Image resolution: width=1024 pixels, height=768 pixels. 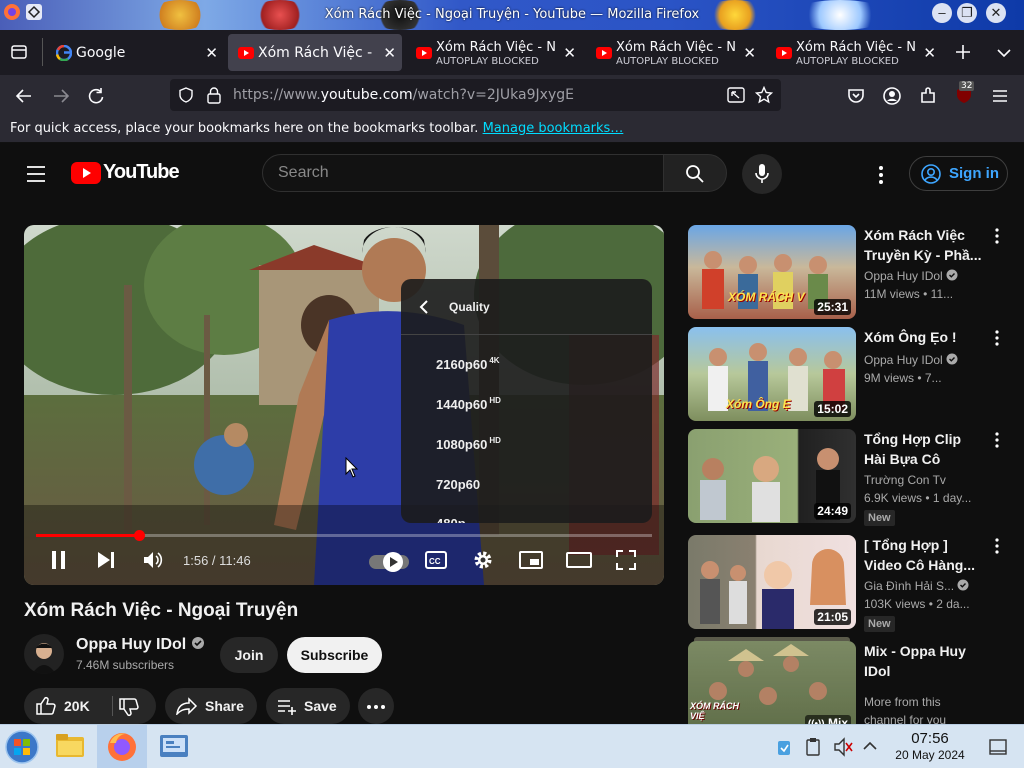 I want to click on search-placeholder: Search, so click(x=303, y=172).